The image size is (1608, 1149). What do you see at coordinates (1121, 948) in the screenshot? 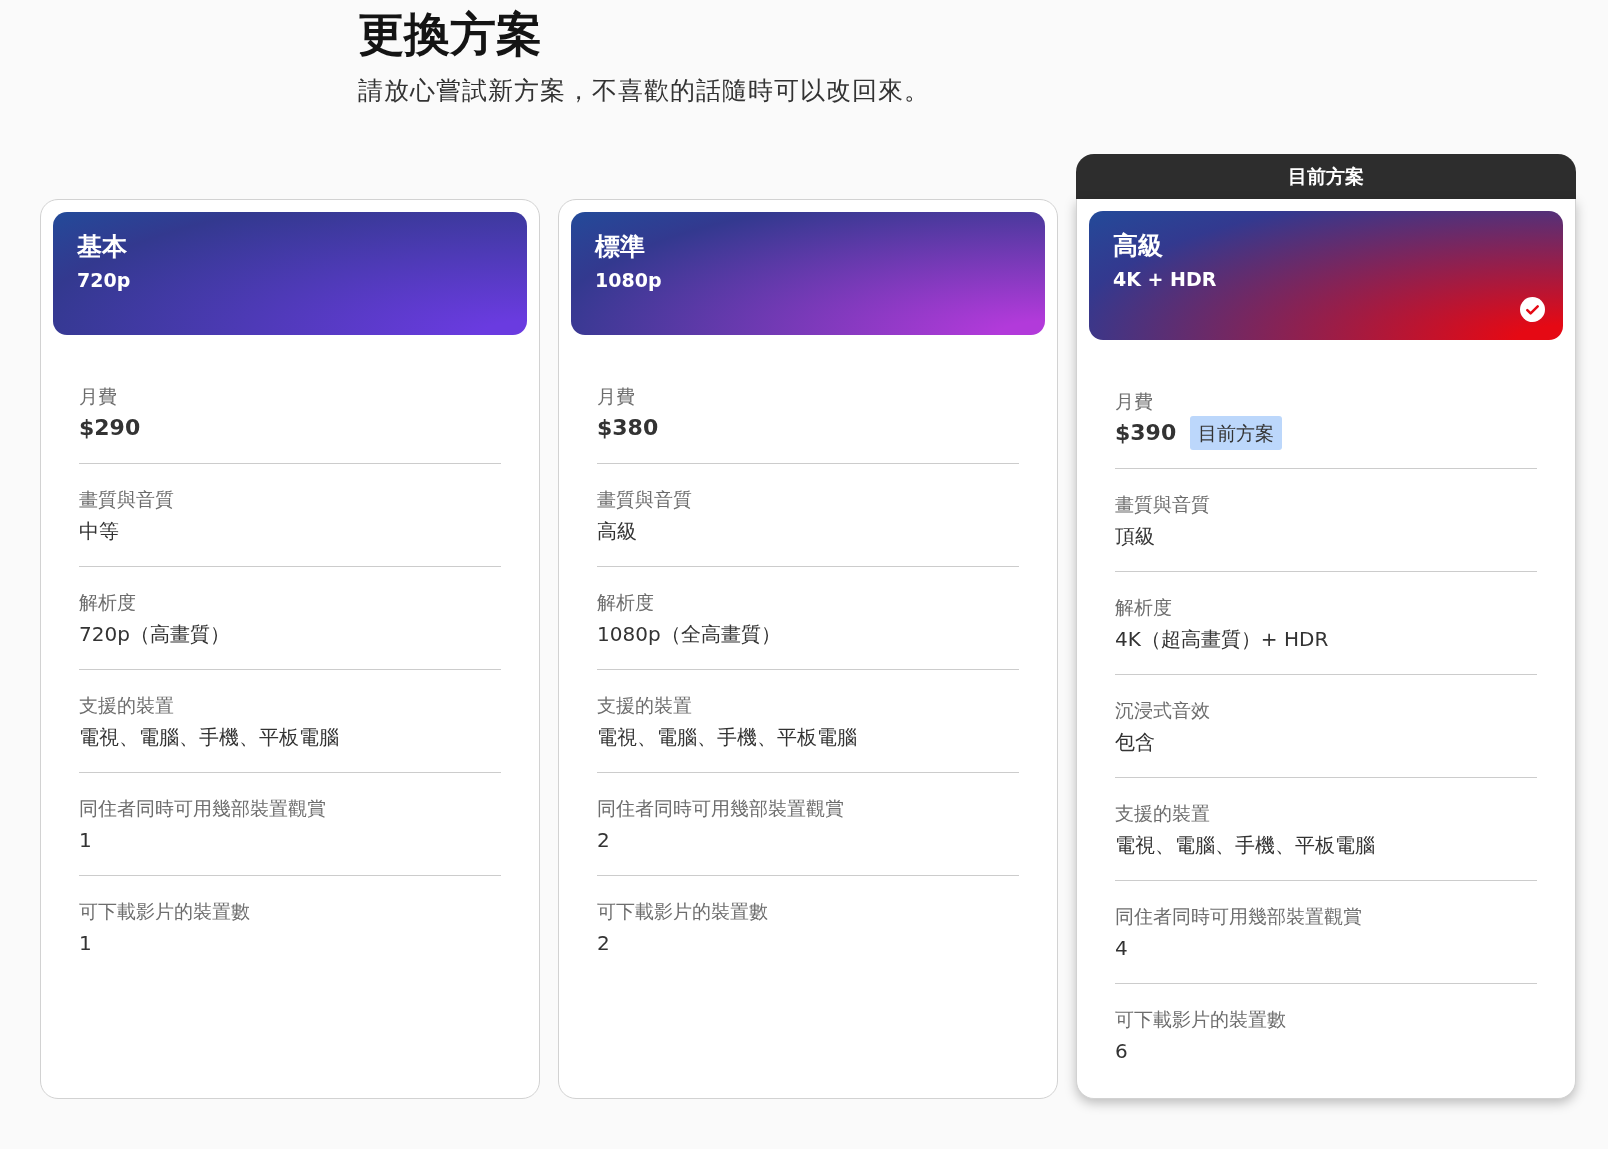
I see `feature-value: 4` at bounding box center [1121, 948].